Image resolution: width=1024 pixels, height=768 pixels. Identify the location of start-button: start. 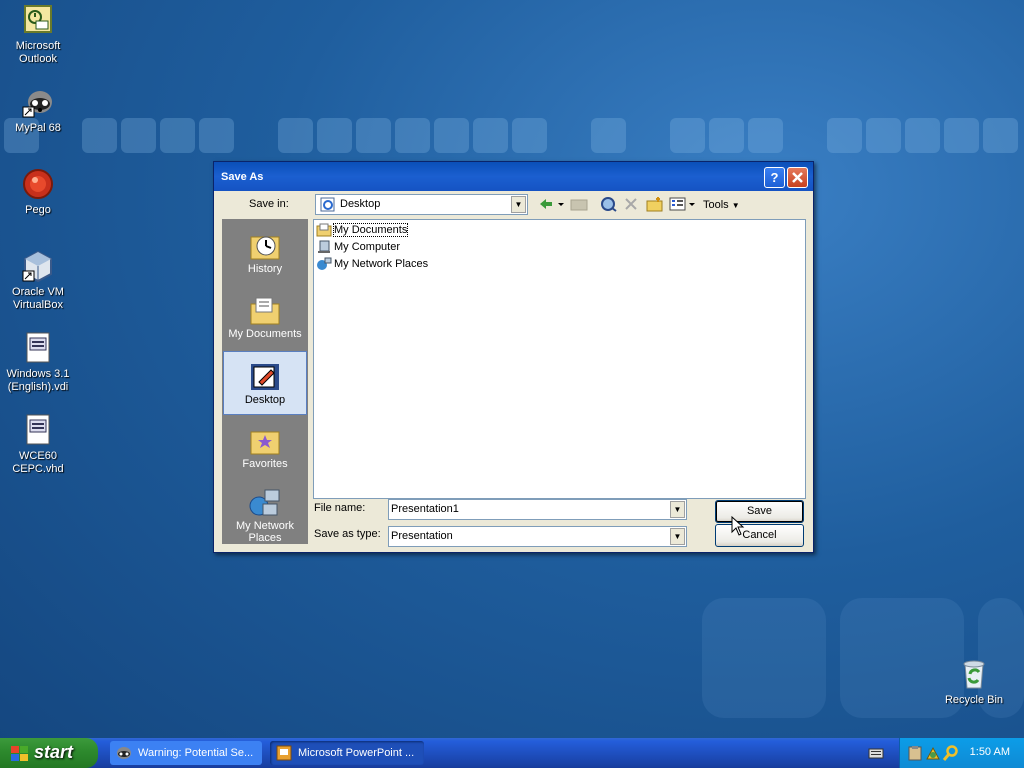
(49, 753).